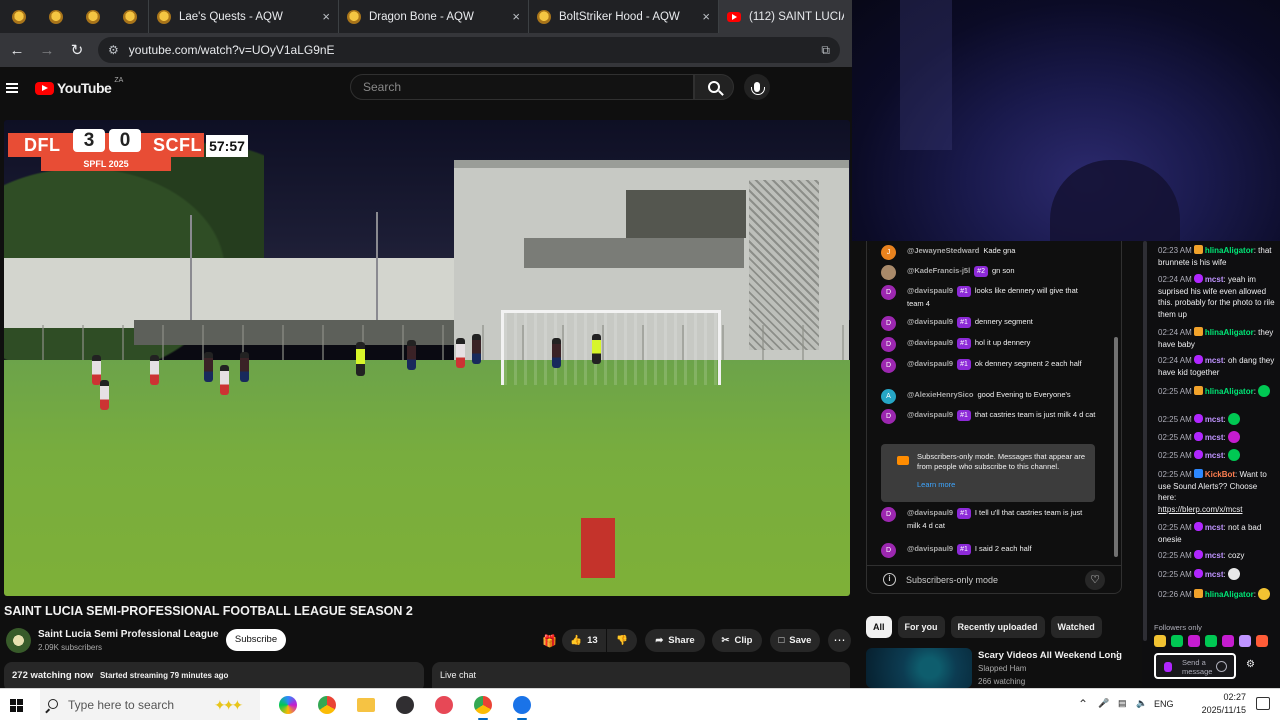  What do you see at coordinates (938, 270) in the screenshot?
I see `chat-author: @KadeFrancis-j5l` at bounding box center [938, 270].